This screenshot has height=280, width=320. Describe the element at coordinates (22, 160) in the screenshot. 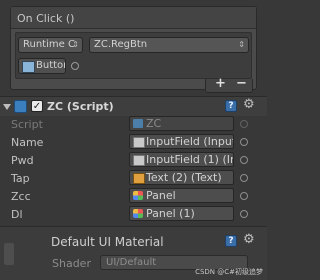

I see `pwd-label: Pwd` at that location.